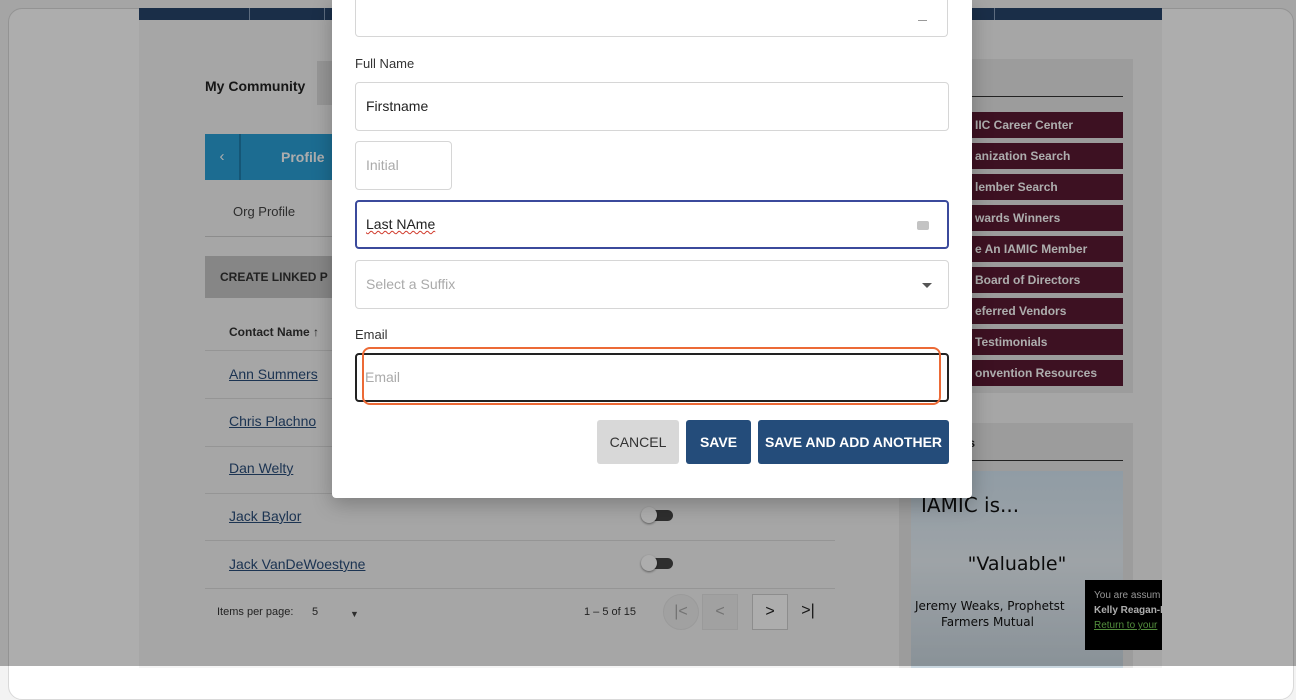  Describe the element at coordinates (927, 285) in the screenshot. I see `chevron-down-icon` at that location.